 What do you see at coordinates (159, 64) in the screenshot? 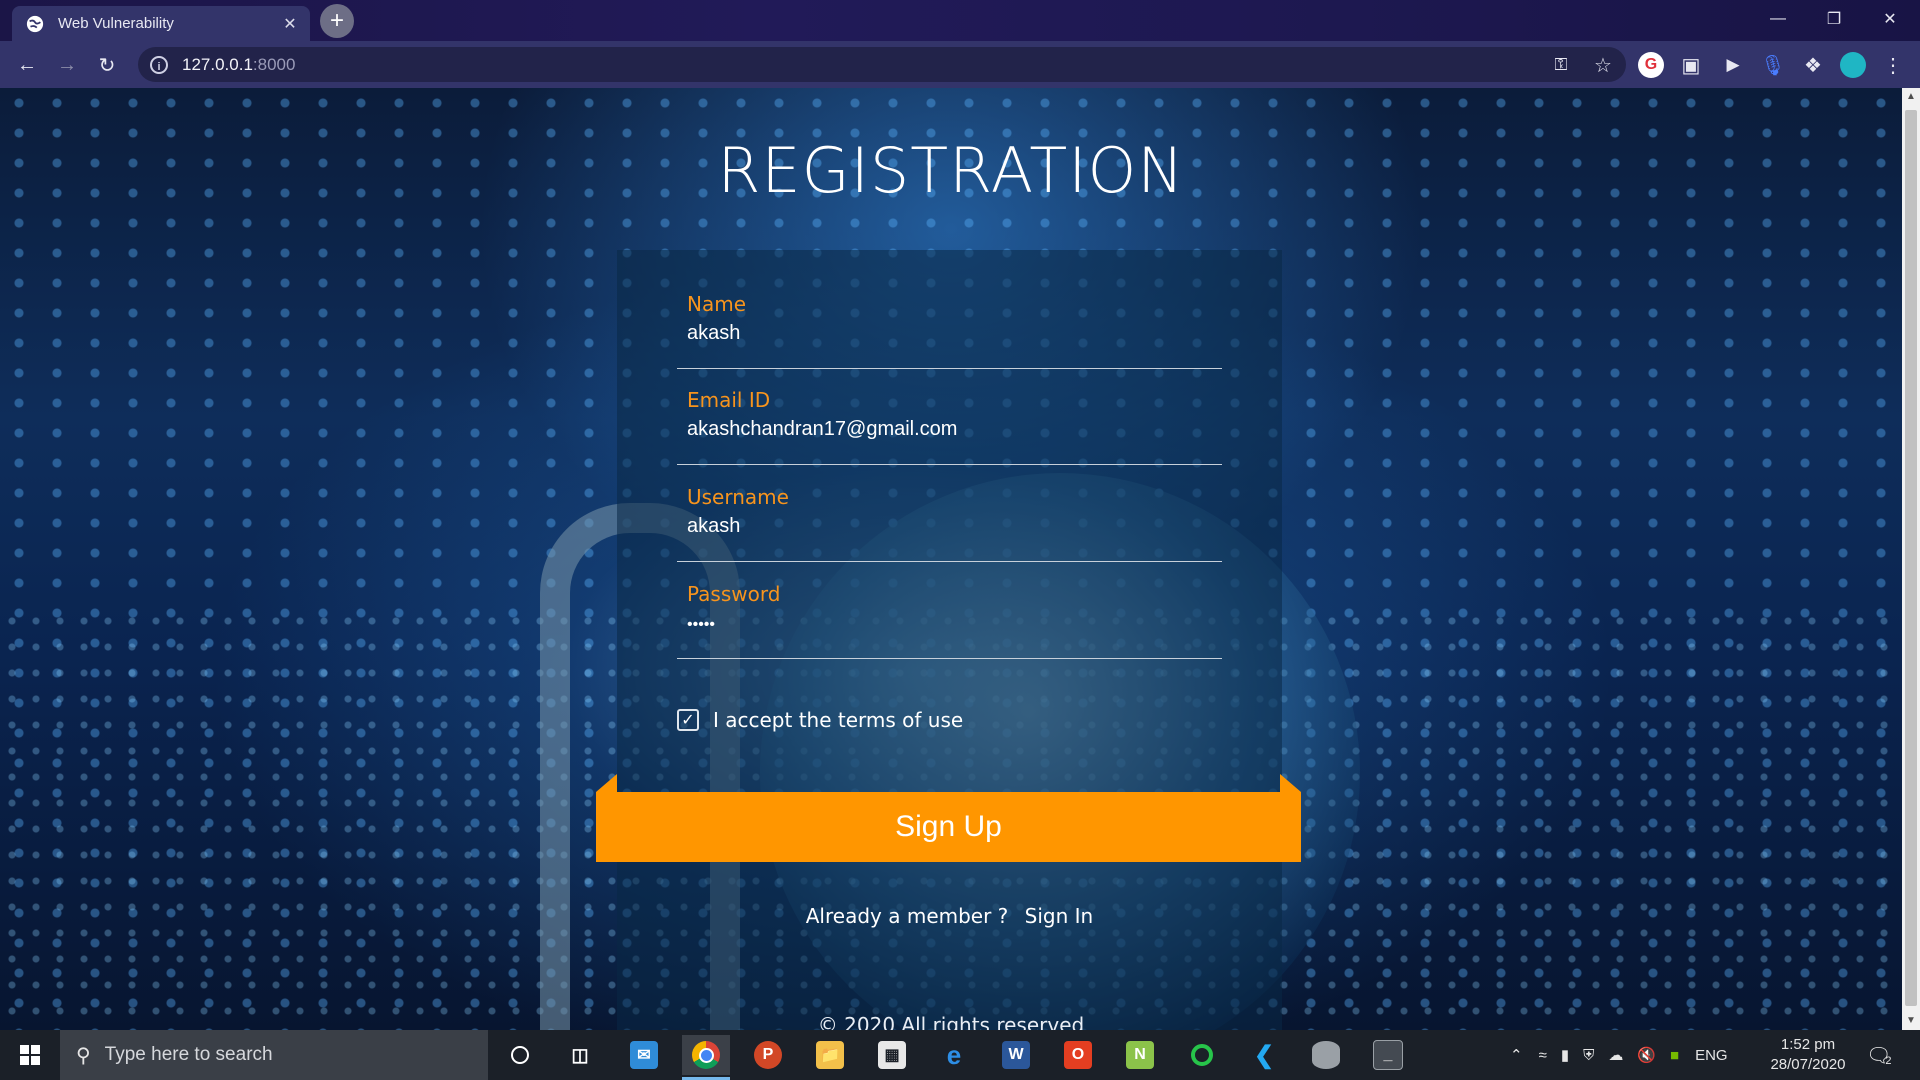
I see `site-info-icon: i` at bounding box center [159, 64].